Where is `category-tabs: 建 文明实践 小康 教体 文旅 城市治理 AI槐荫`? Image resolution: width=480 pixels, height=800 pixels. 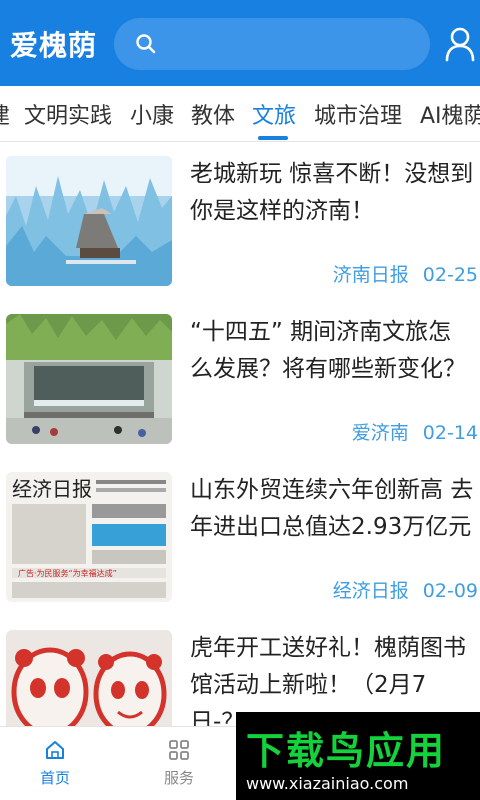 category-tabs: 建 文明实践 小康 教体 文旅 城市治理 AI槐荫 is located at coordinates (240, 114).